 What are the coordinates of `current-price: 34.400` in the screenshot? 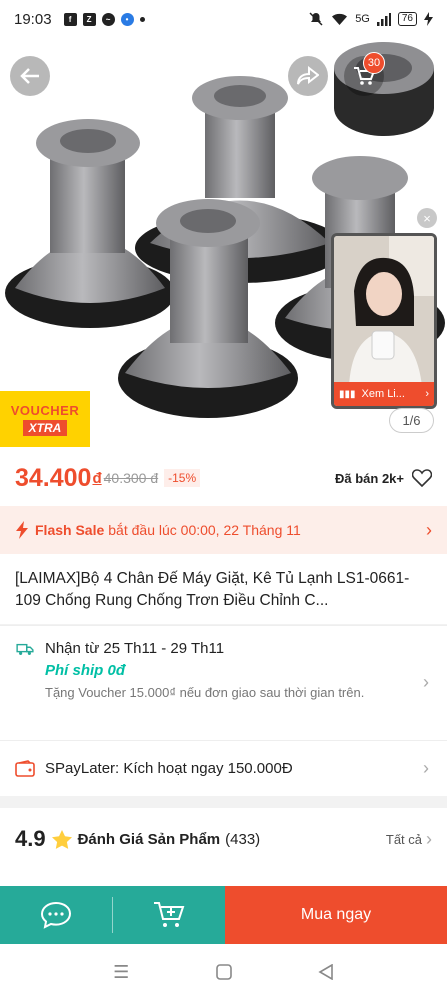 It's located at (53, 477).